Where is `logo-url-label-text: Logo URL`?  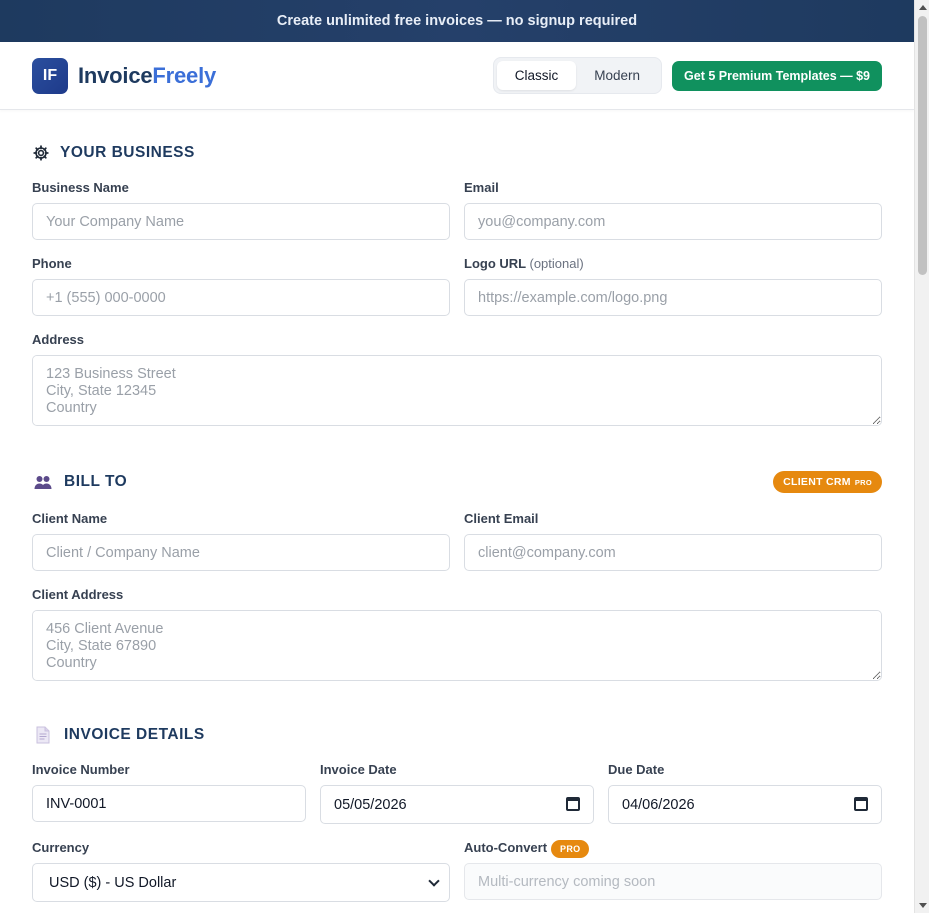 logo-url-label-text: Logo URL is located at coordinates (495, 263).